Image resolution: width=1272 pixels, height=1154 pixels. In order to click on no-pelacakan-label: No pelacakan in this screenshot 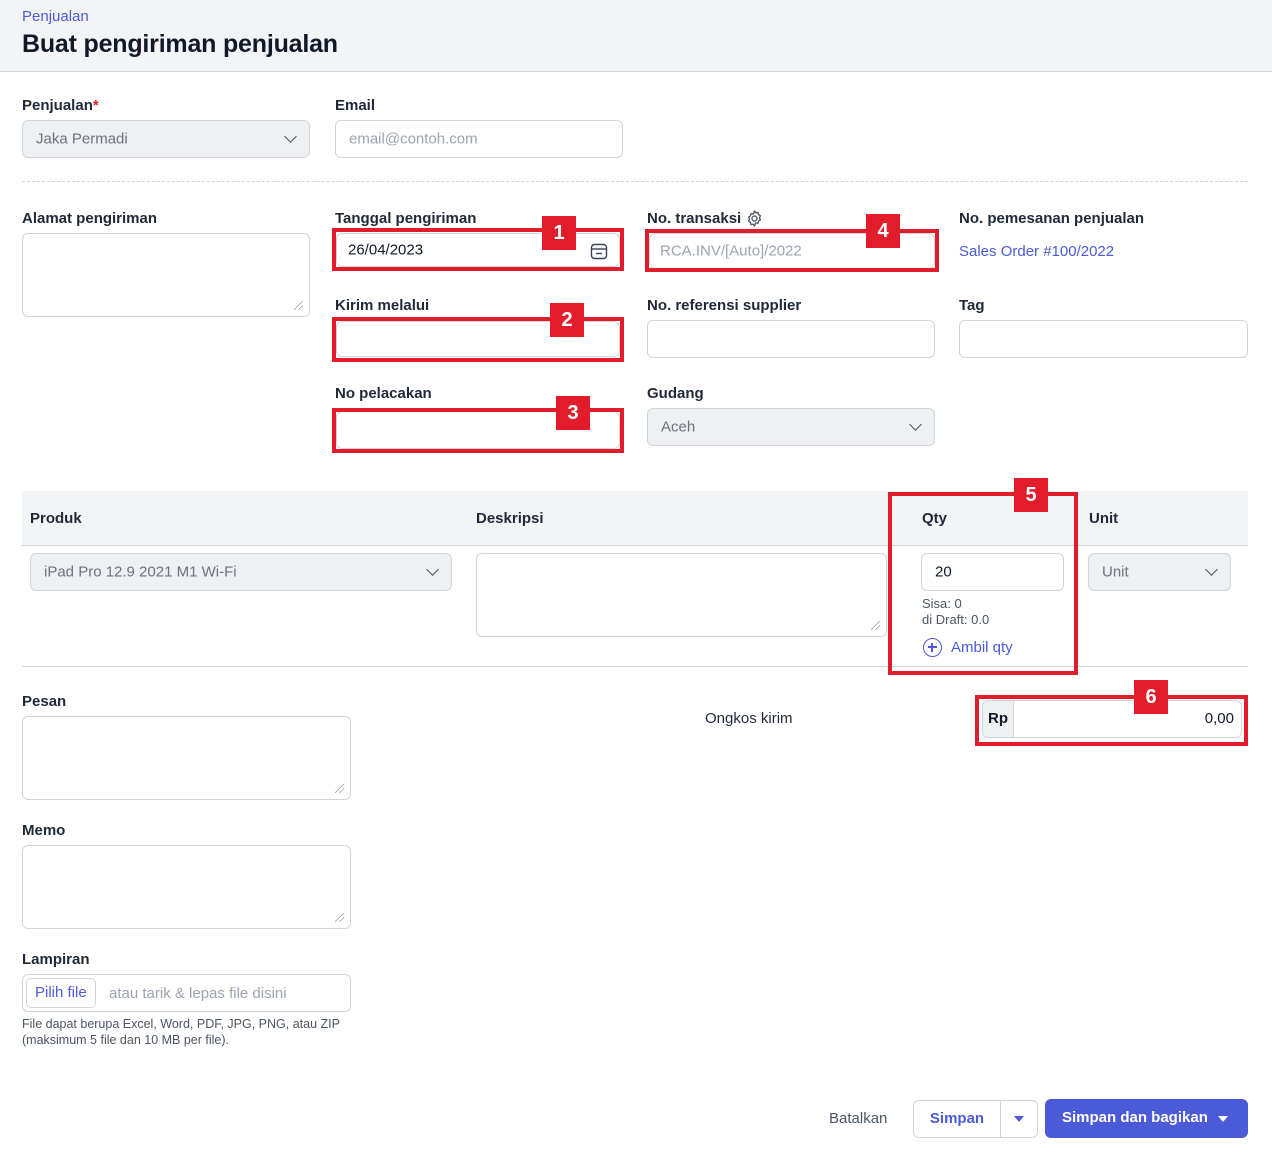, I will do `click(383, 393)`.